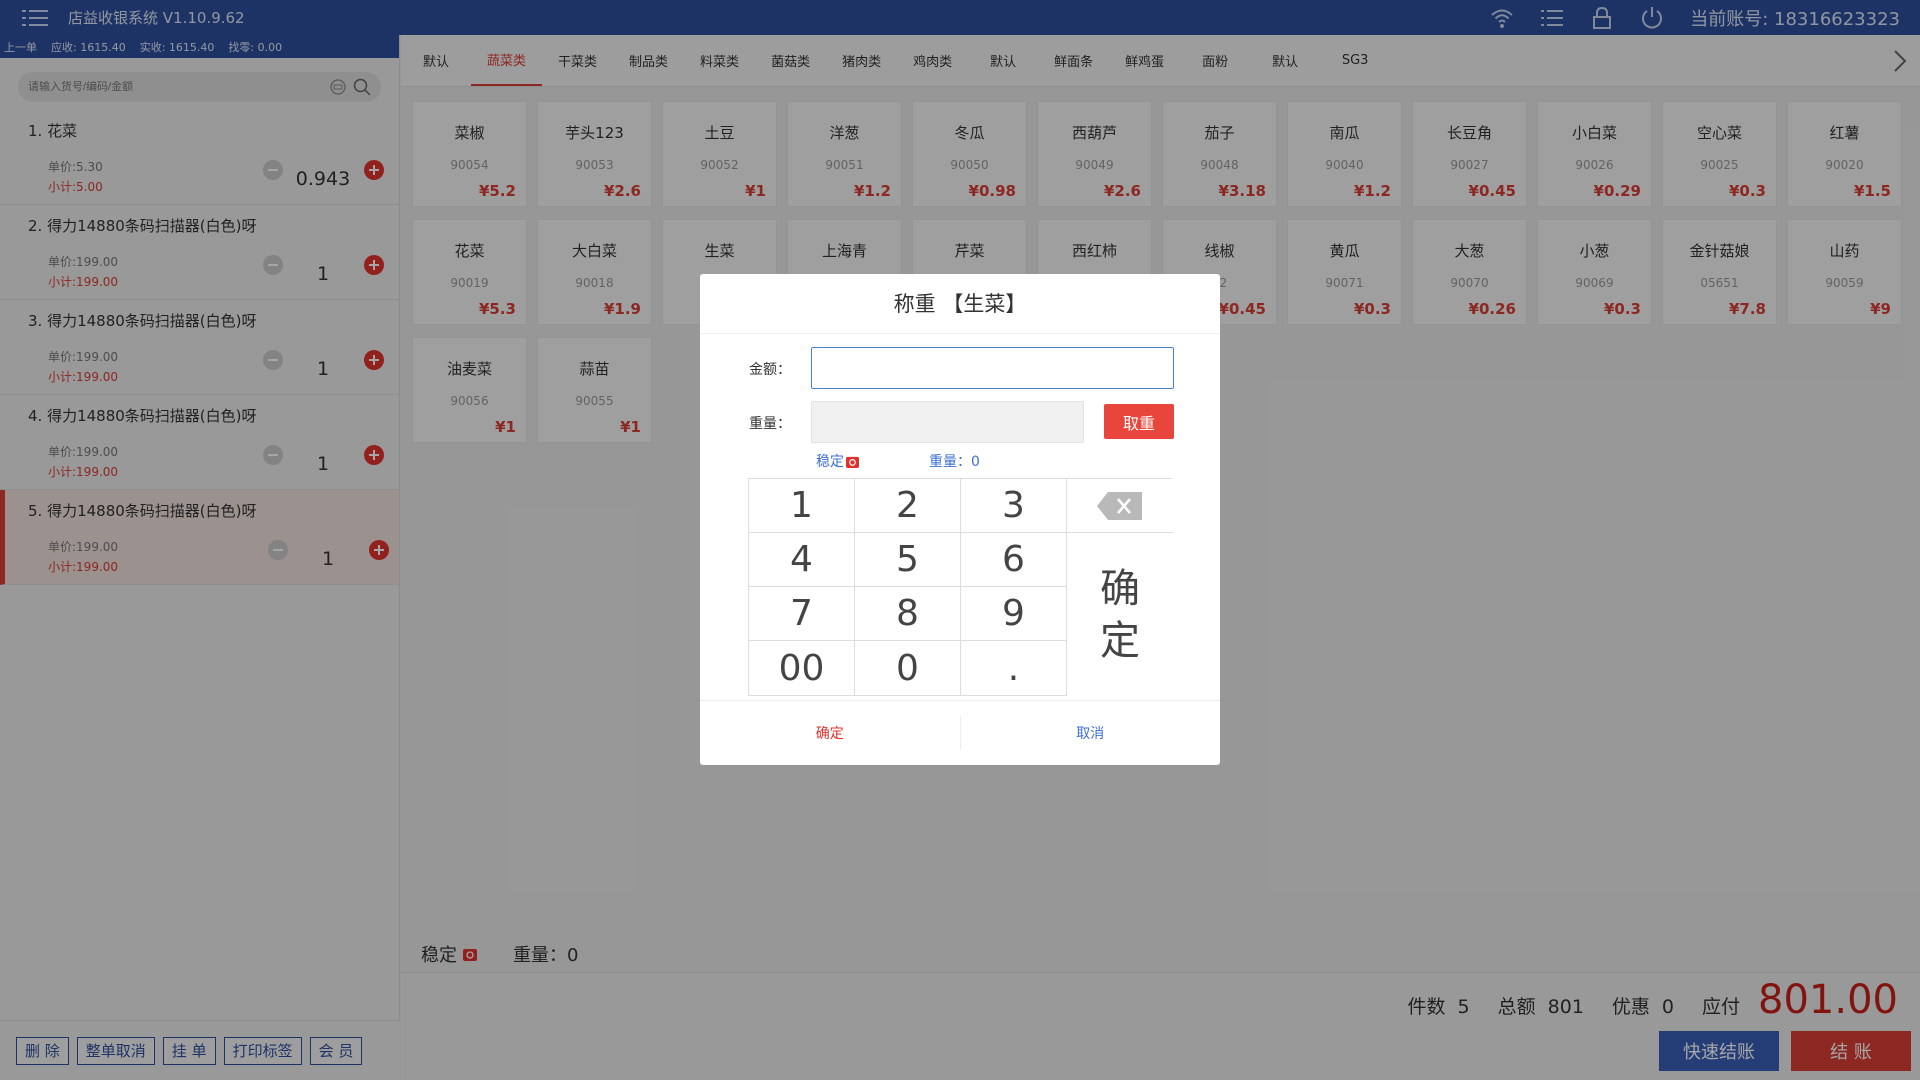 This screenshot has width=1920, height=1080. Describe the element at coordinates (1091, 733) in the screenshot. I see `cancel-button: 取消` at that location.